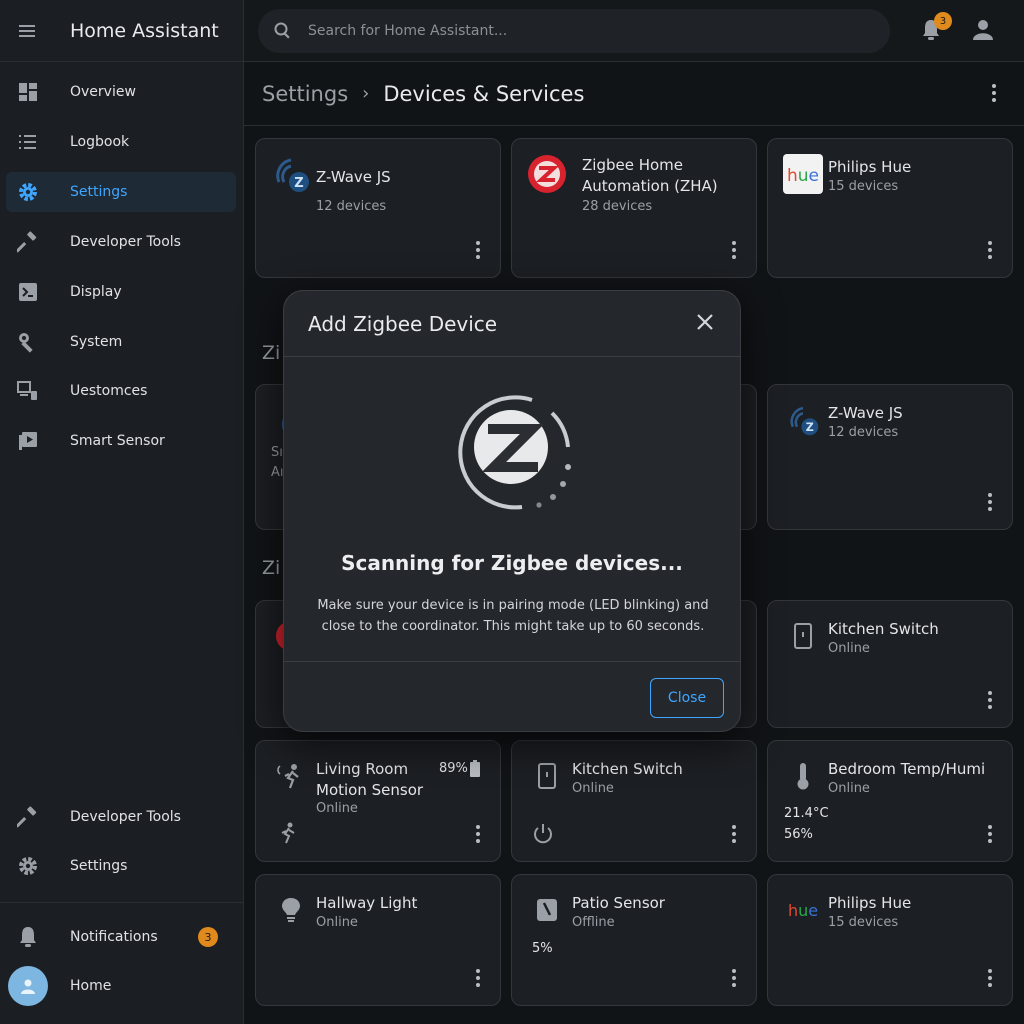  Describe the element at coordinates (28, 391) in the screenshot. I see `device-icon` at that location.